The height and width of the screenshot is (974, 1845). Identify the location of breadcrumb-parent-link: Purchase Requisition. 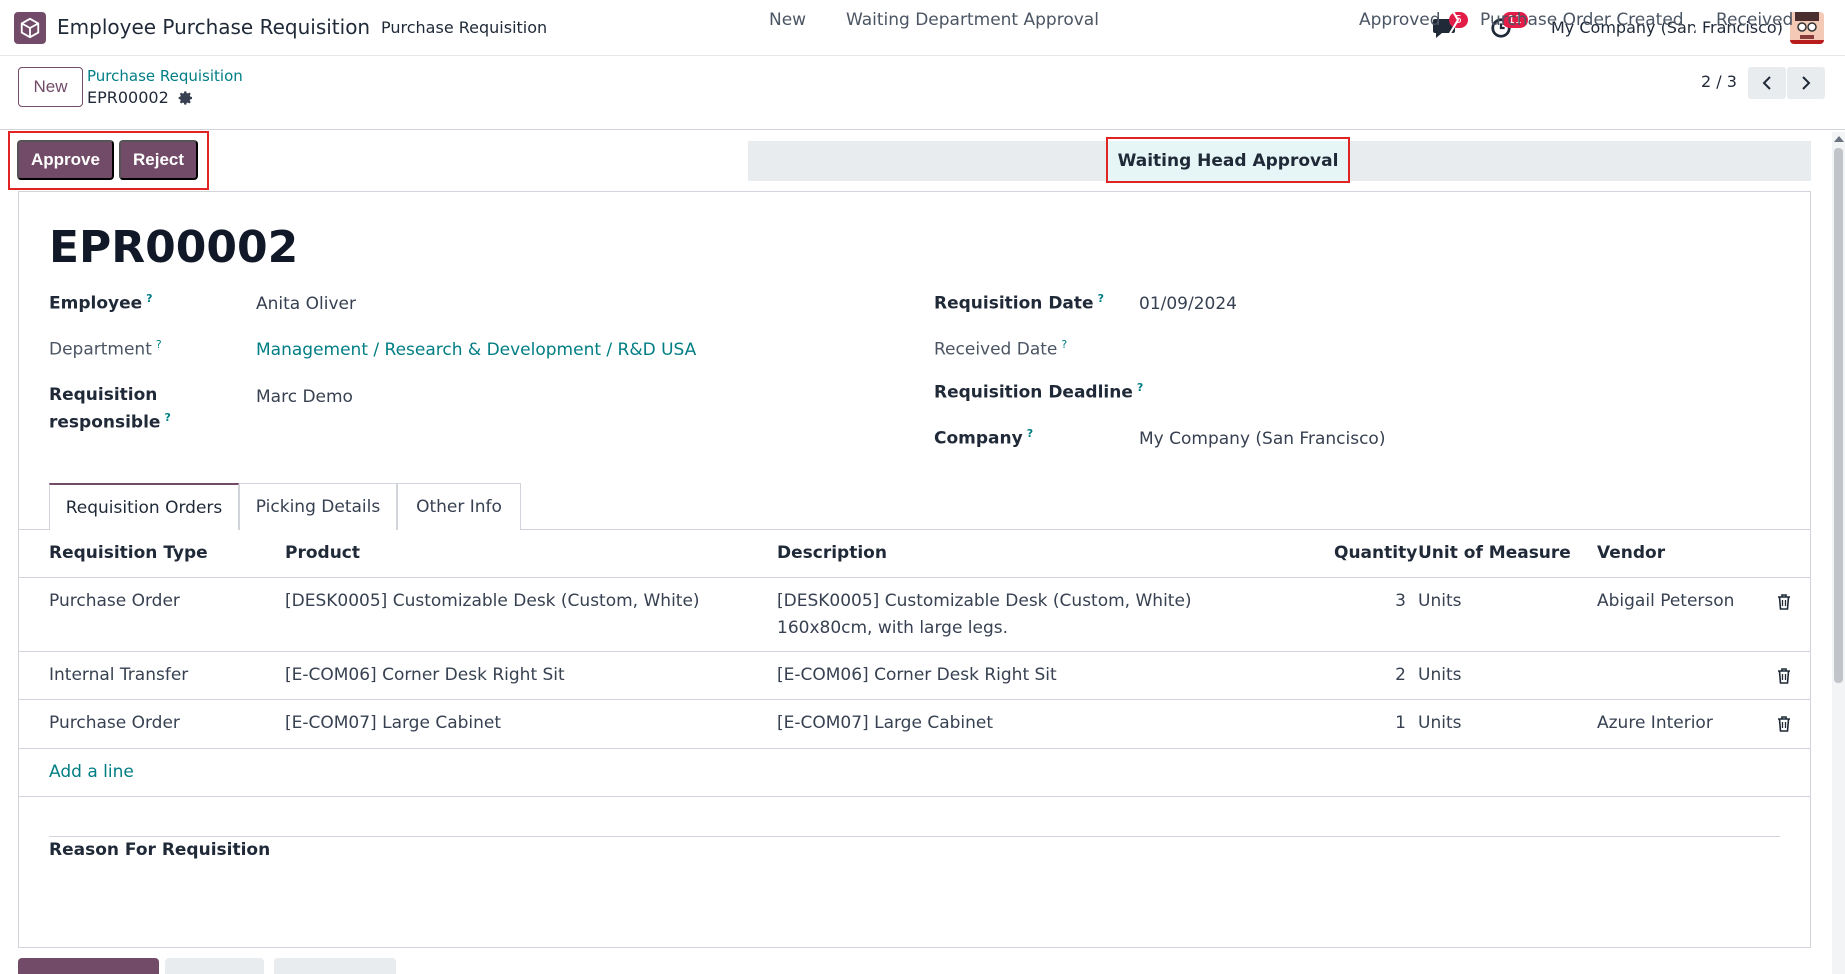
(165, 76).